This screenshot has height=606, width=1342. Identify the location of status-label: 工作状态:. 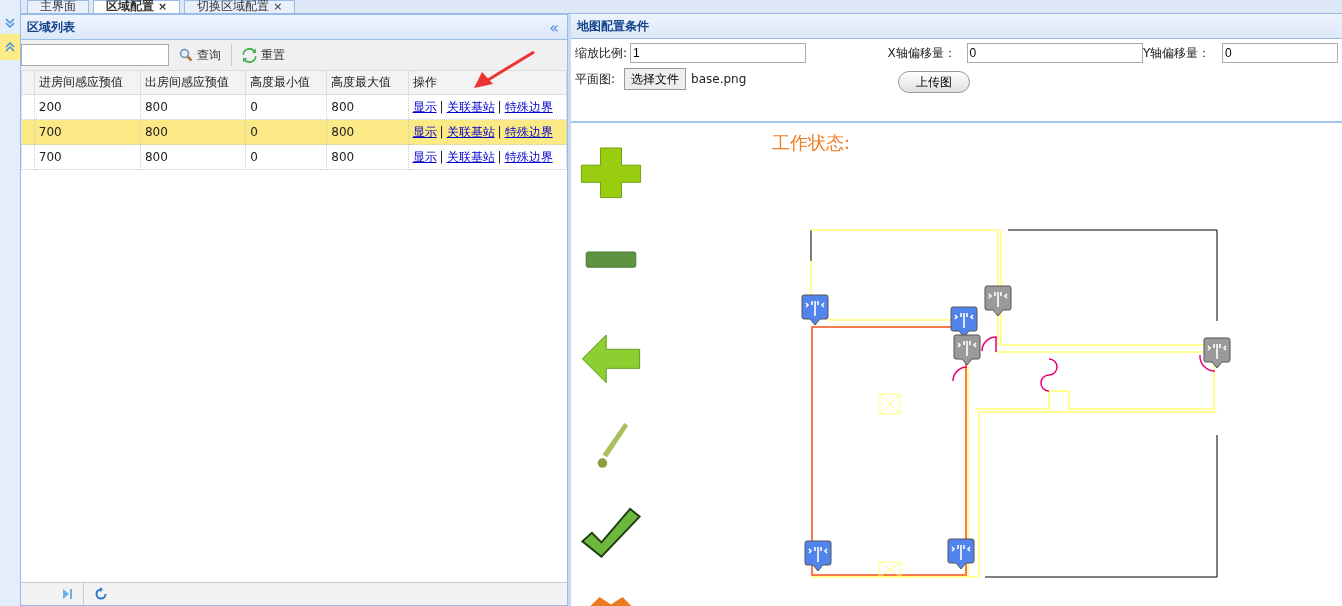
(812, 143).